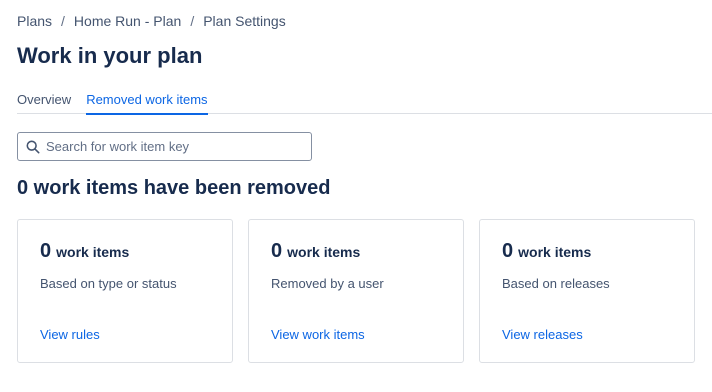 The image size is (712, 392). I want to click on breadcrumb-item-plan: Home Run - Plan, so click(127, 21).